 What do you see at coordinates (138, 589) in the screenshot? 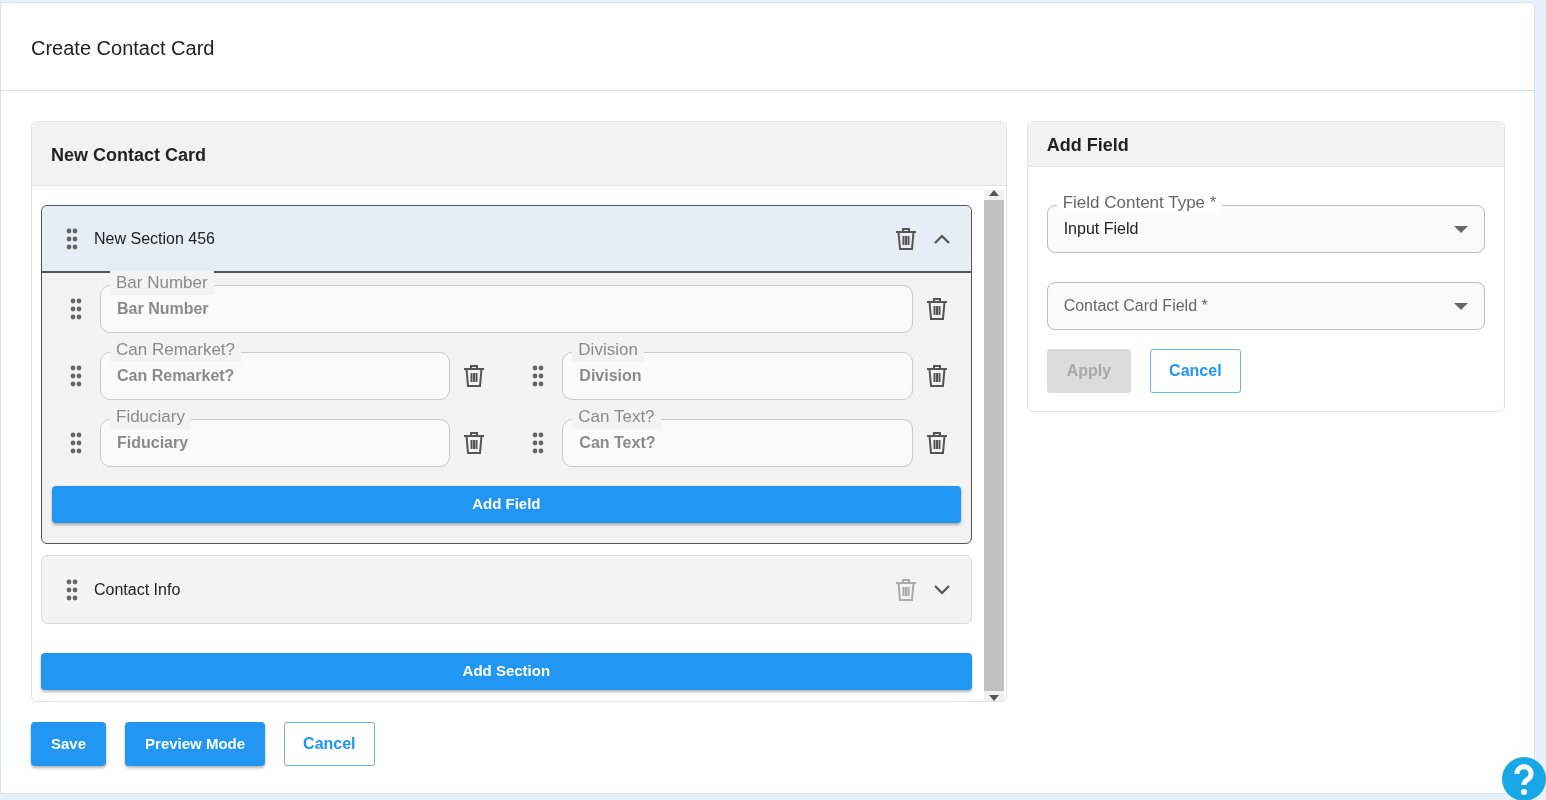
I see `section-title: Contact Info` at bounding box center [138, 589].